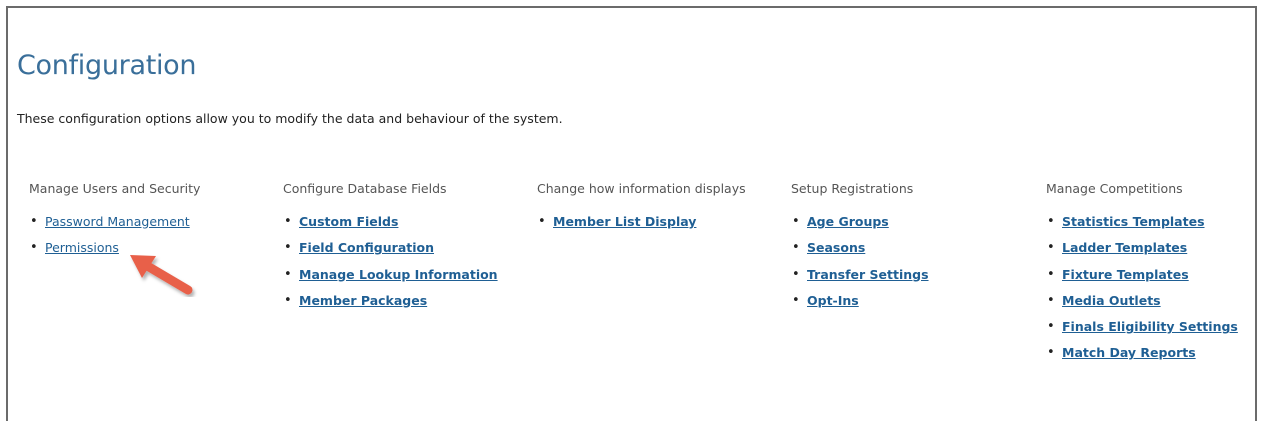 This screenshot has height=421, width=1263. I want to click on list-item: • Manage Lookup Information, so click(390, 280).